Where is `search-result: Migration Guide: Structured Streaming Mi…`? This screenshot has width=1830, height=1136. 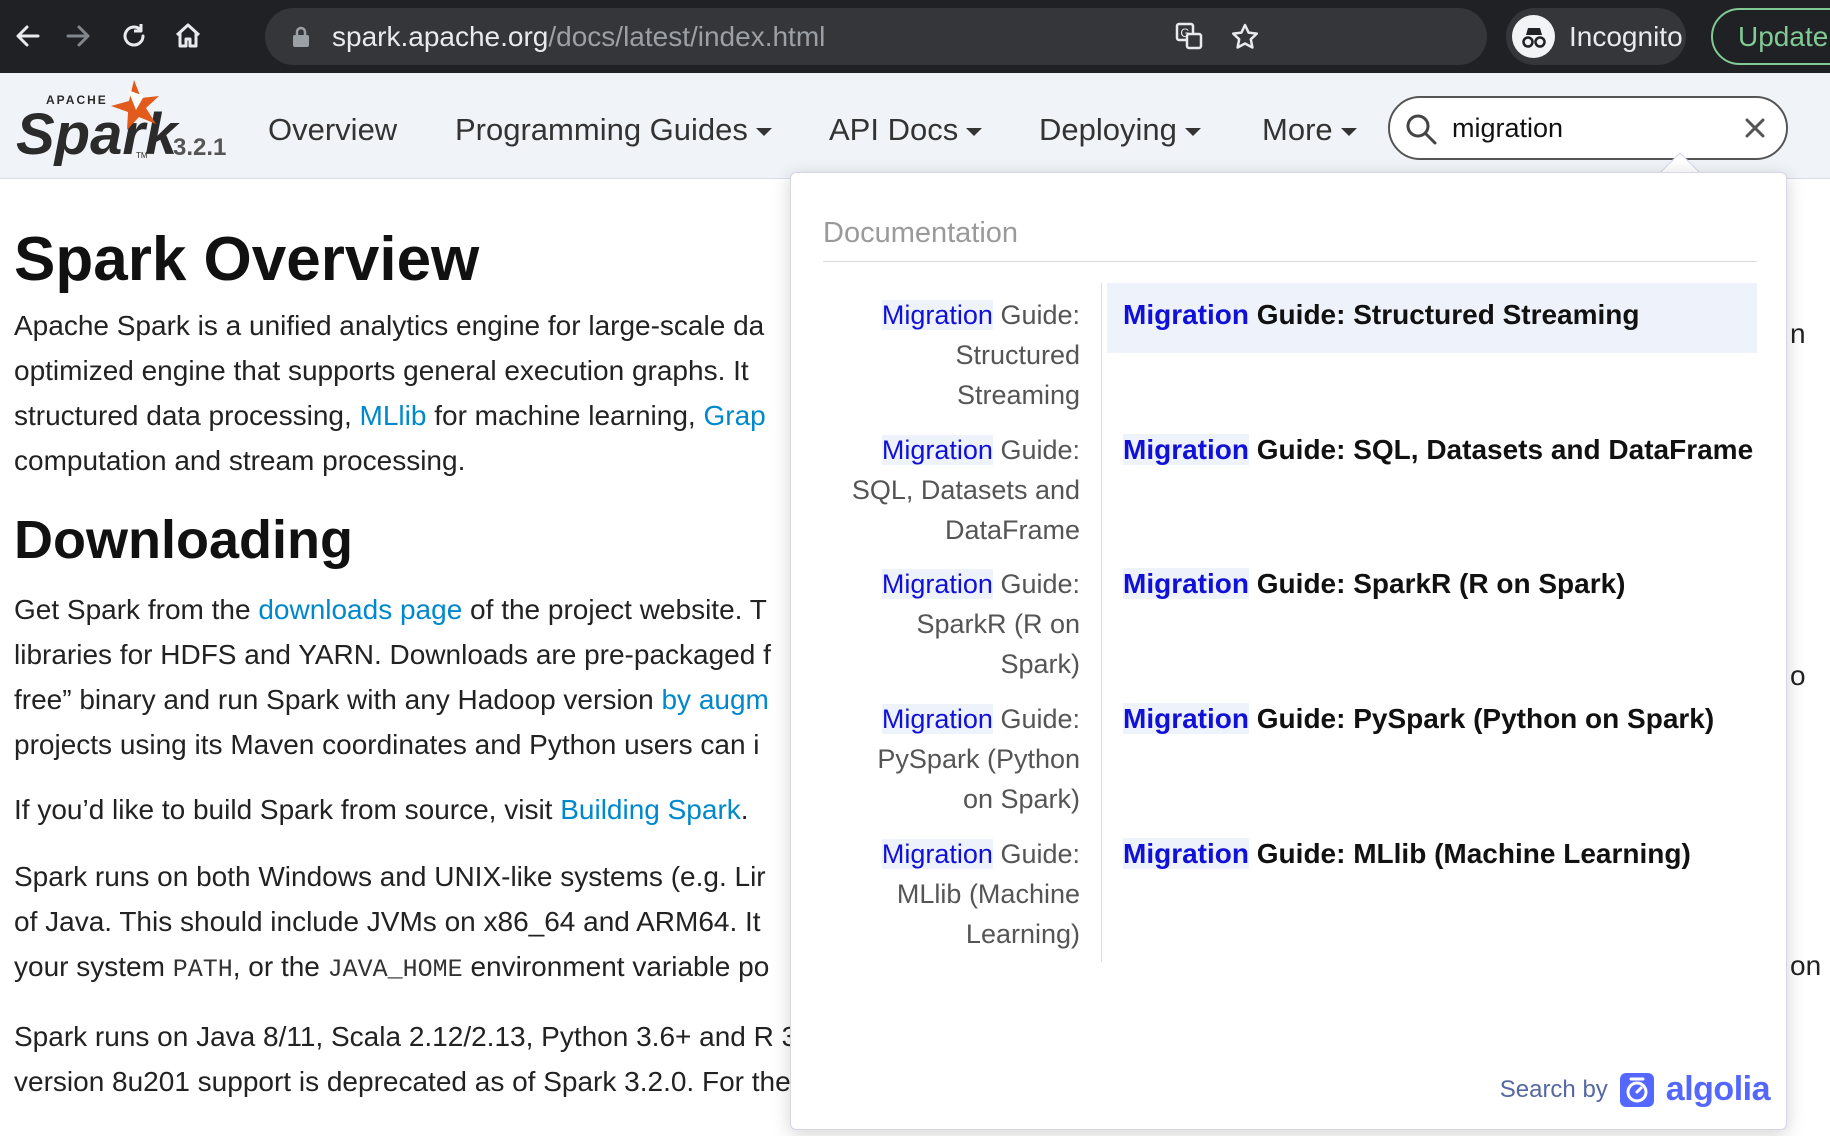
search-result: Migration Guide: Structured Streaming Mi… is located at coordinates (1289, 364).